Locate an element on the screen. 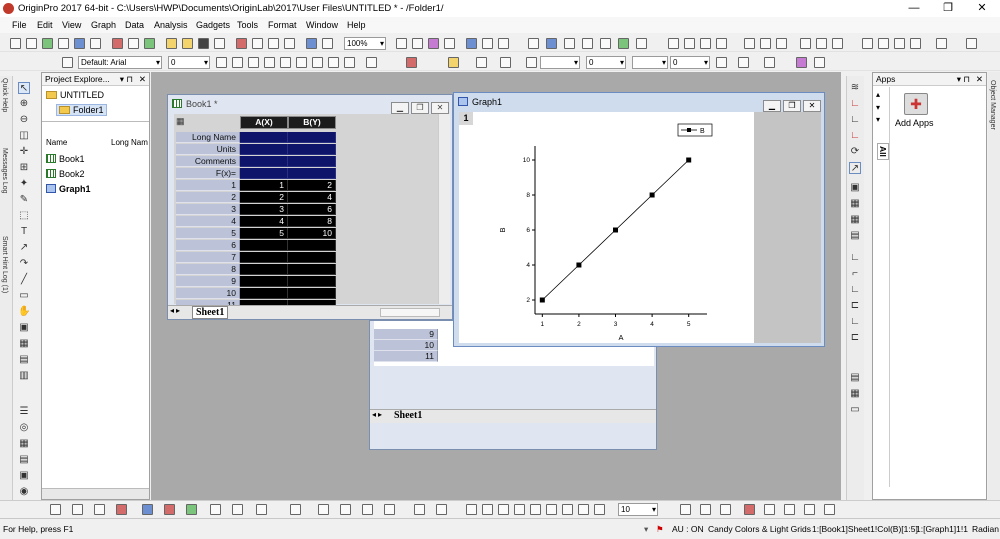 Image resolution: width=1000 pixels, height=539 pixels. new-function-icon is located at coordinates (79, 43).